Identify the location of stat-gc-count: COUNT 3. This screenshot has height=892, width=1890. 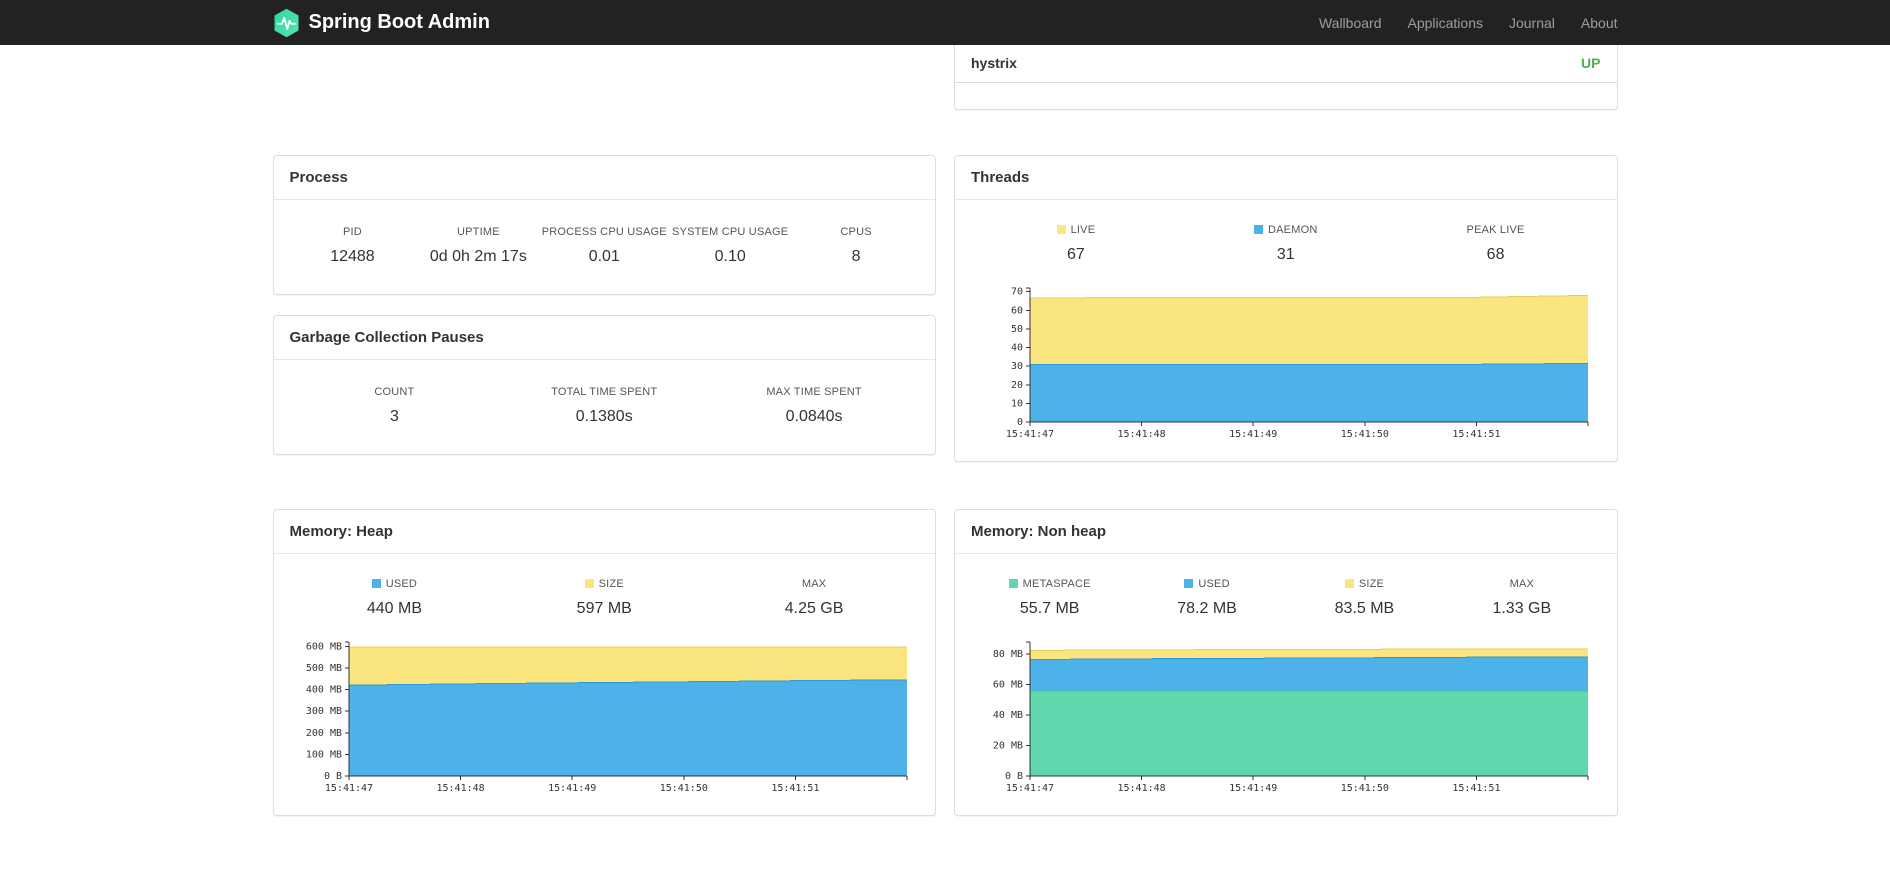
(394, 405).